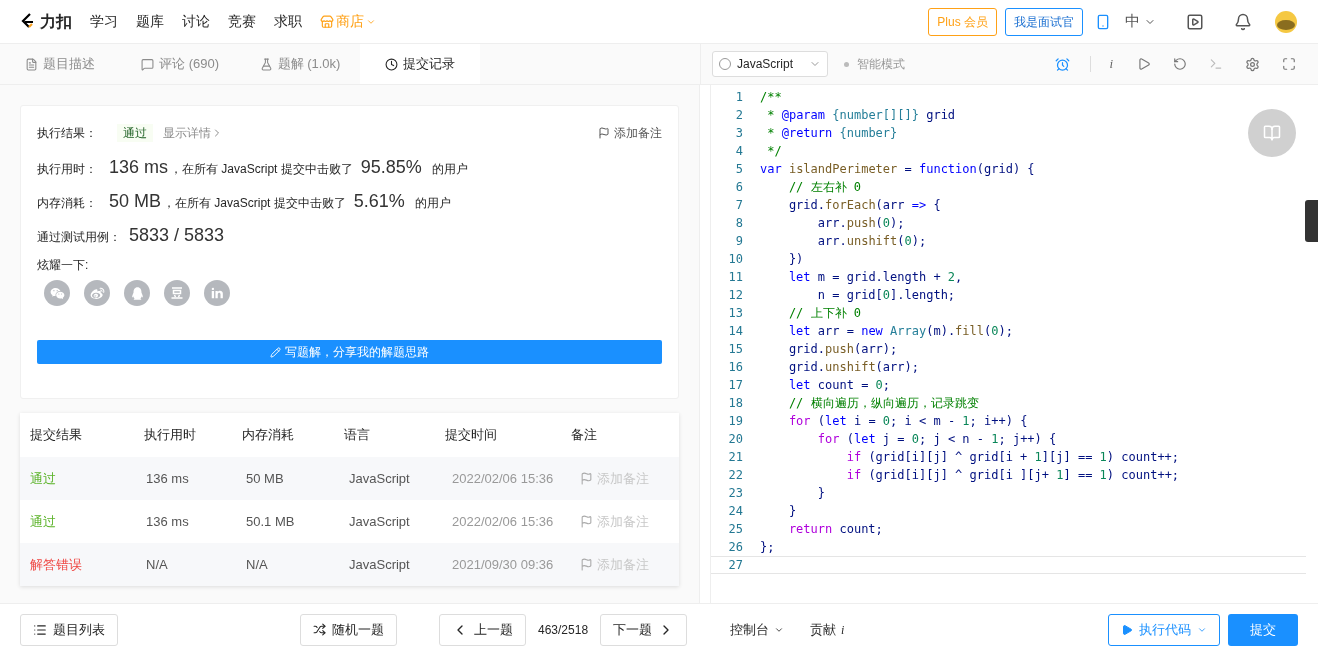  What do you see at coordinates (1044, 21) in the screenshot?
I see `interviewer-button: 我是面试官` at bounding box center [1044, 21].